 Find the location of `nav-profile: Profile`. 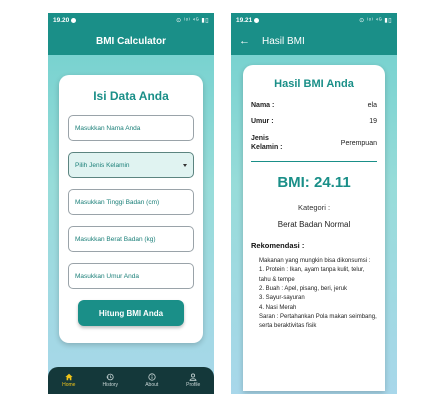

nav-profile: Profile is located at coordinates (193, 380).